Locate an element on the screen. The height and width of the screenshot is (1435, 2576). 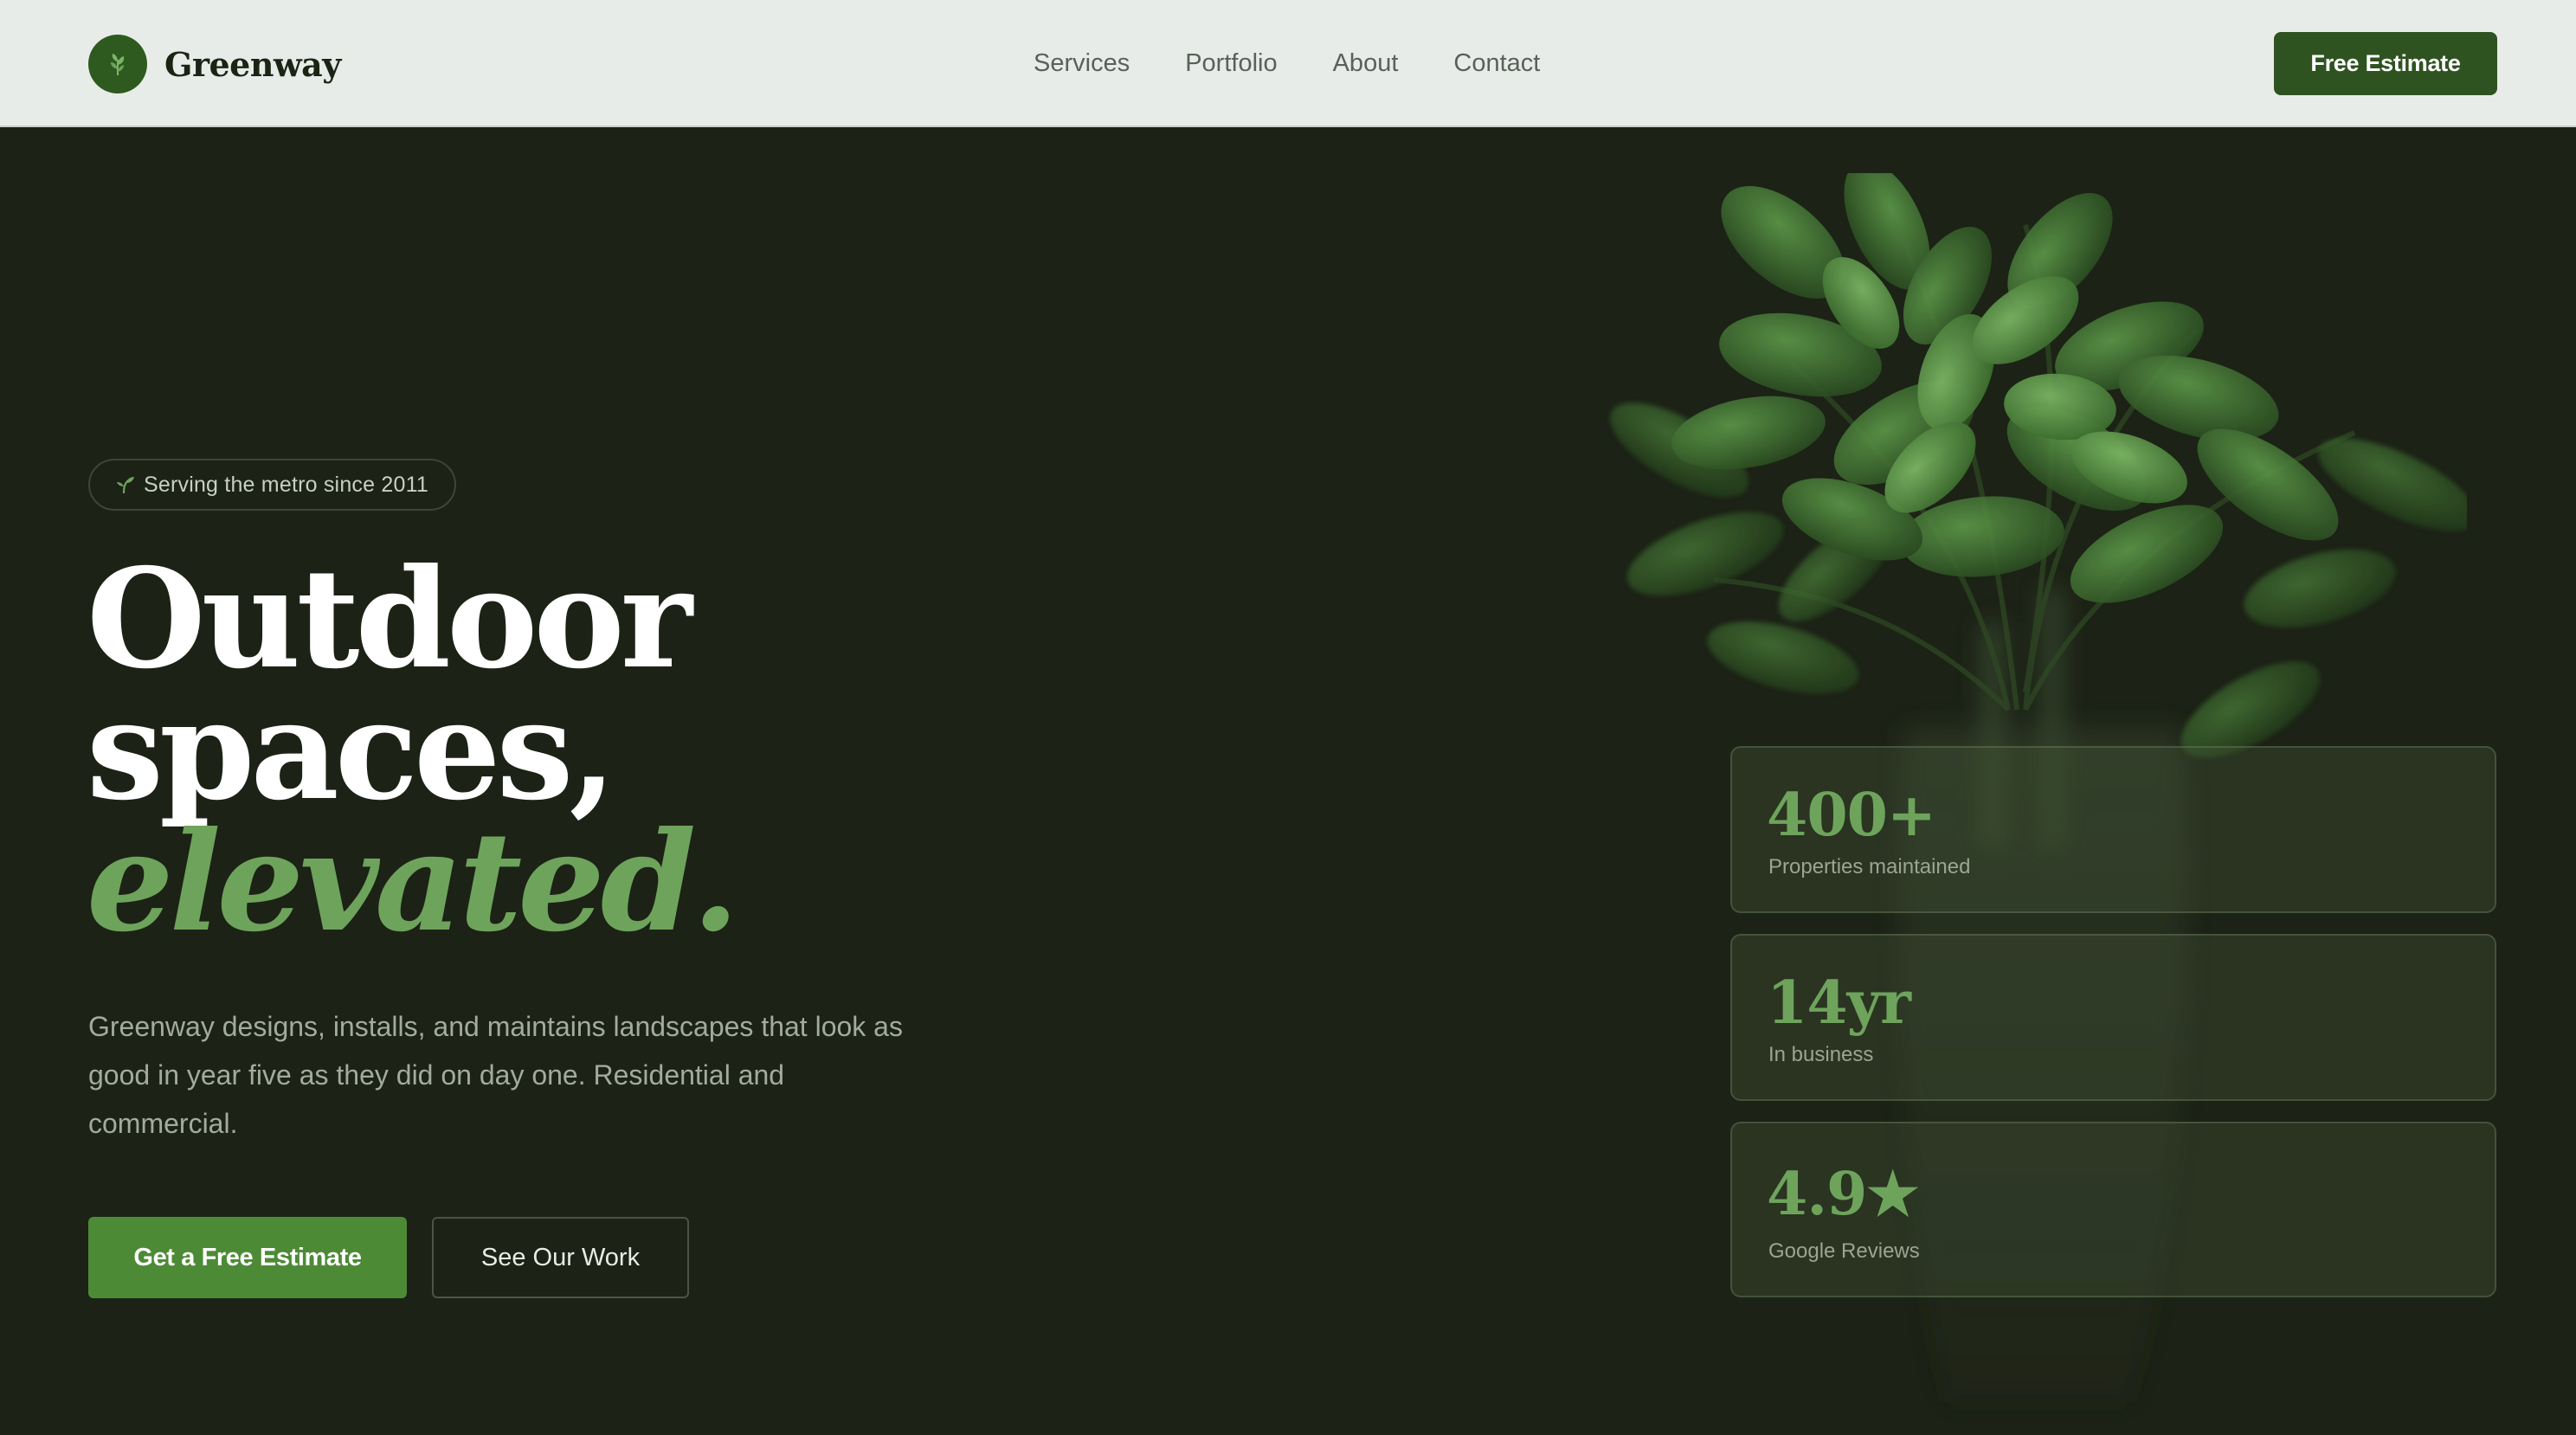
hero-headline: Outdoor spaces, elevated. is located at coordinates (413, 750).